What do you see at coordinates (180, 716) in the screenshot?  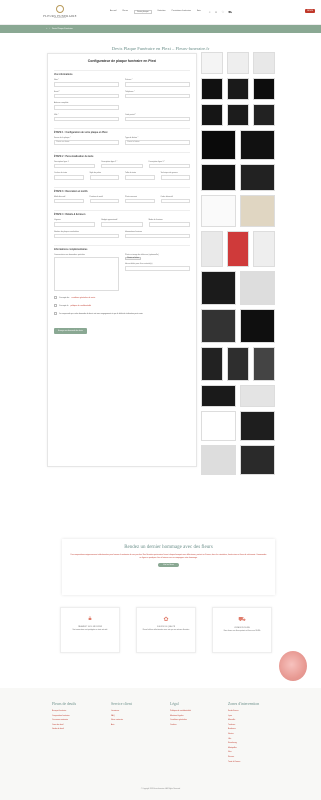 I see `footer-link: Mentions légales` at bounding box center [180, 716].